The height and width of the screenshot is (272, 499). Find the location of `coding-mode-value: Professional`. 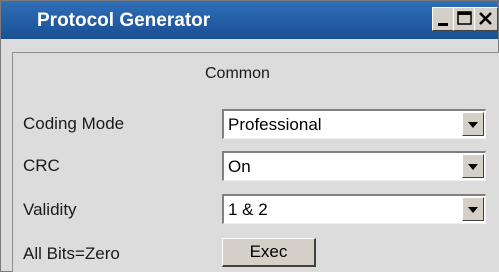

coding-mode-value: Professional is located at coordinates (275, 124).